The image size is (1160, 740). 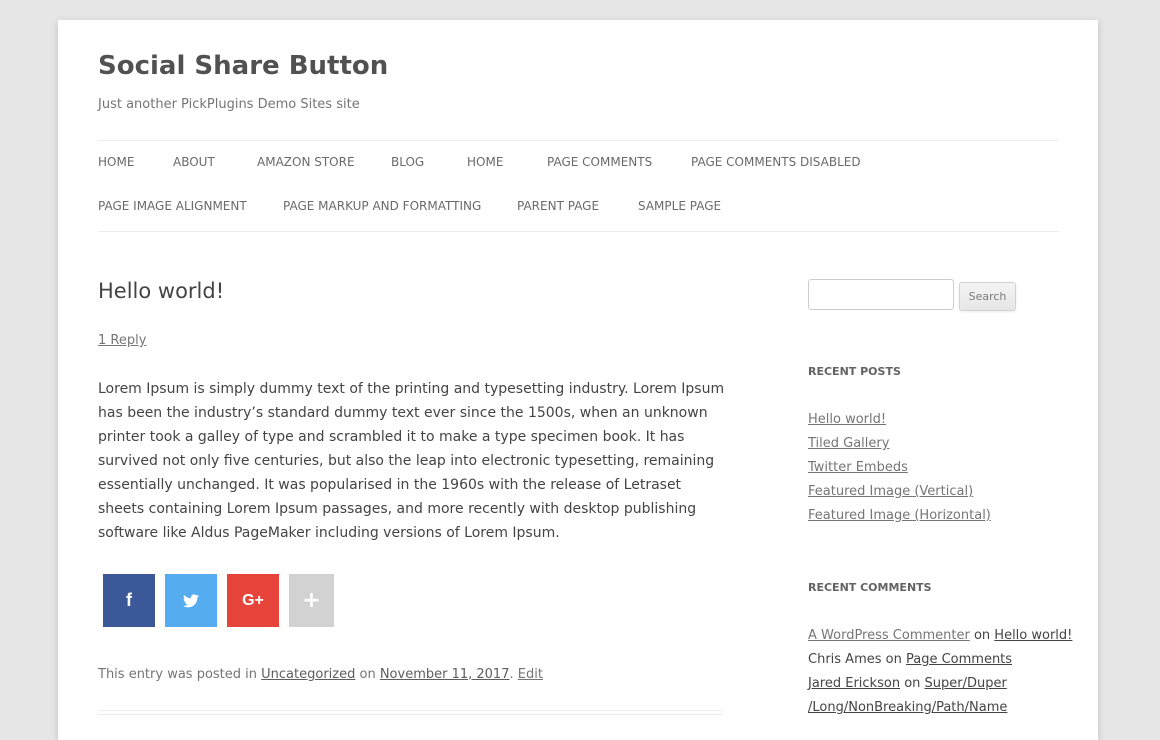 I want to click on recent-post-link: Featured Image (Horizontal), so click(x=899, y=515).